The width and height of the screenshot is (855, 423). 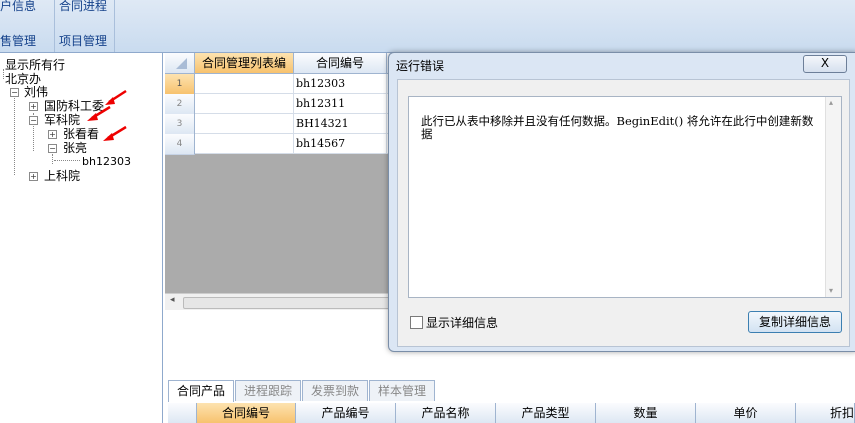 What do you see at coordinates (172, 300) in the screenshot?
I see `scroll-left-icon: ◂` at bounding box center [172, 300].